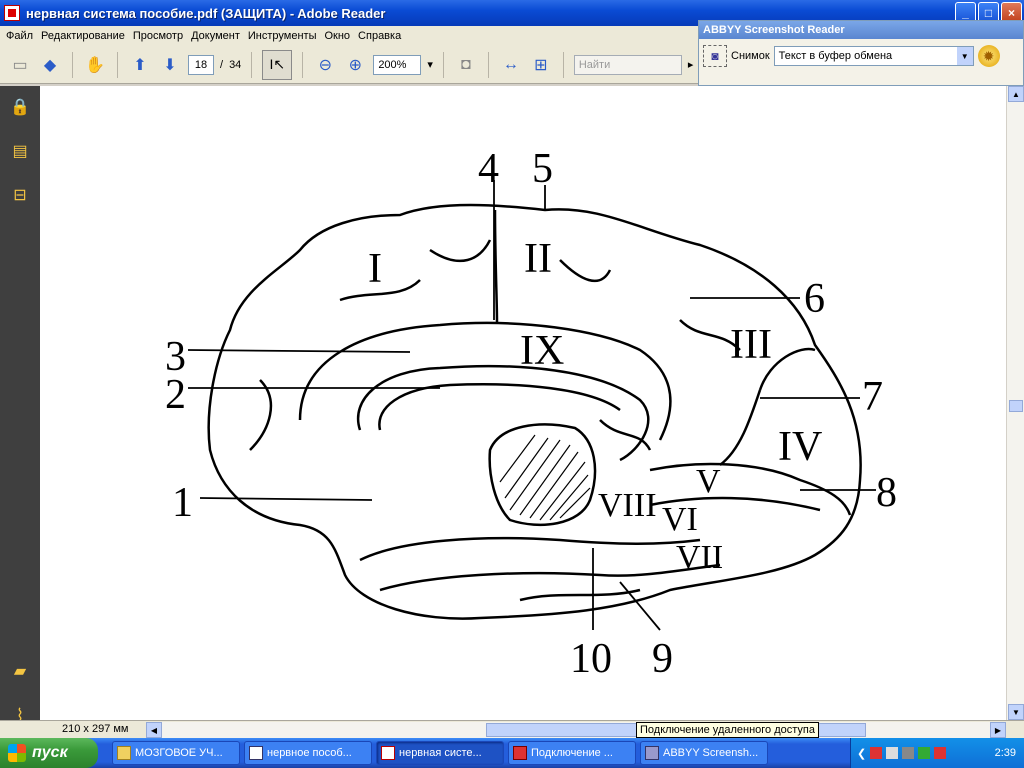 This screenshot has width=1024, height=768. Describe the element at coordinates (277, 64) in the screenshot. I see `select-tool-icon: I↖` at that location.